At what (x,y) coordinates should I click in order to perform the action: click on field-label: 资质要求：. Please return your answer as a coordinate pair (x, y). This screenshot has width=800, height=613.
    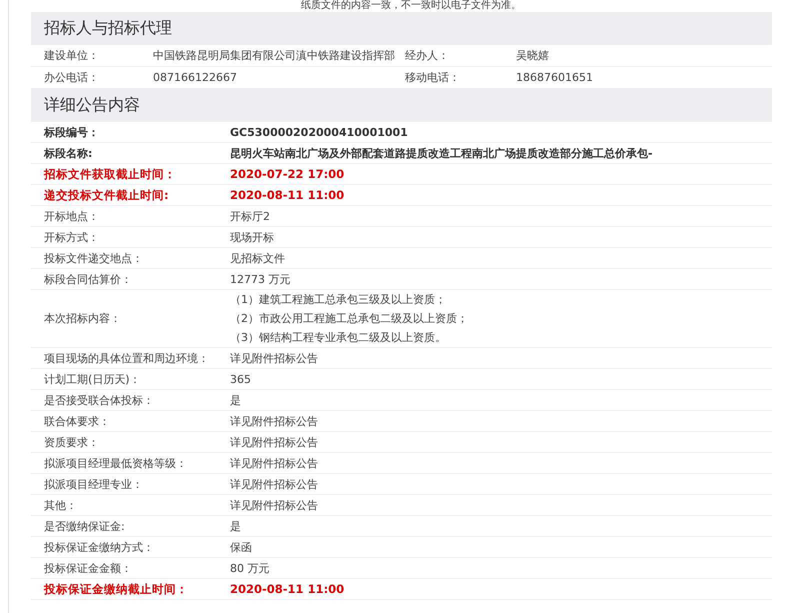
    Looking at the image, I should click on (72, 442).